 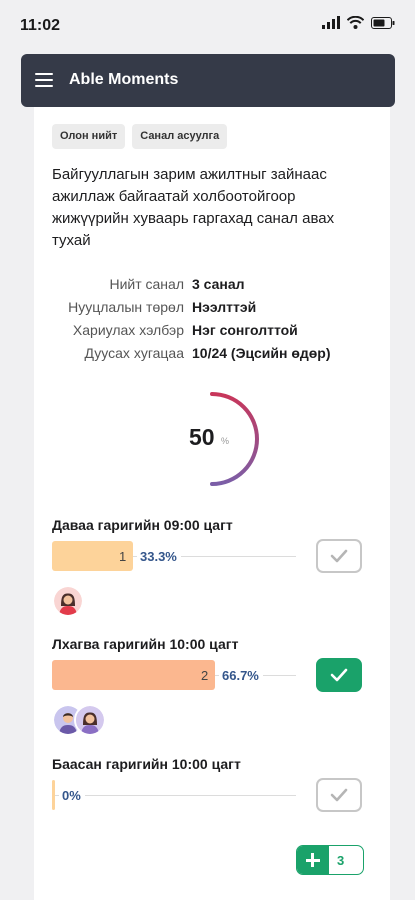 What do you see at coordinates (330, 860) in the screenshot?
I see `add-option-button: 3` at bounding box center [330, 860].